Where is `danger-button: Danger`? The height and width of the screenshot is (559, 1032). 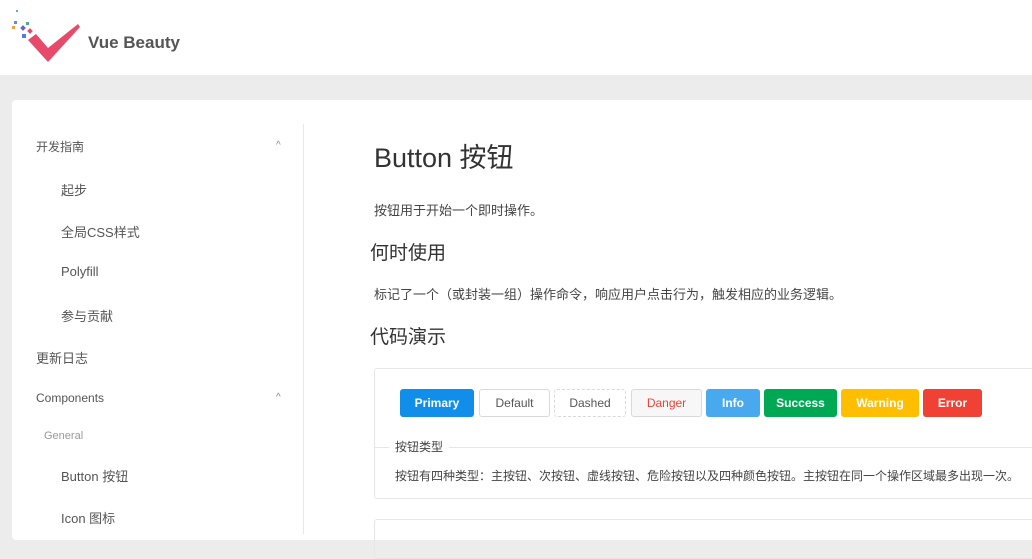 danger-button: Danger is located at coordinates (666, 403).